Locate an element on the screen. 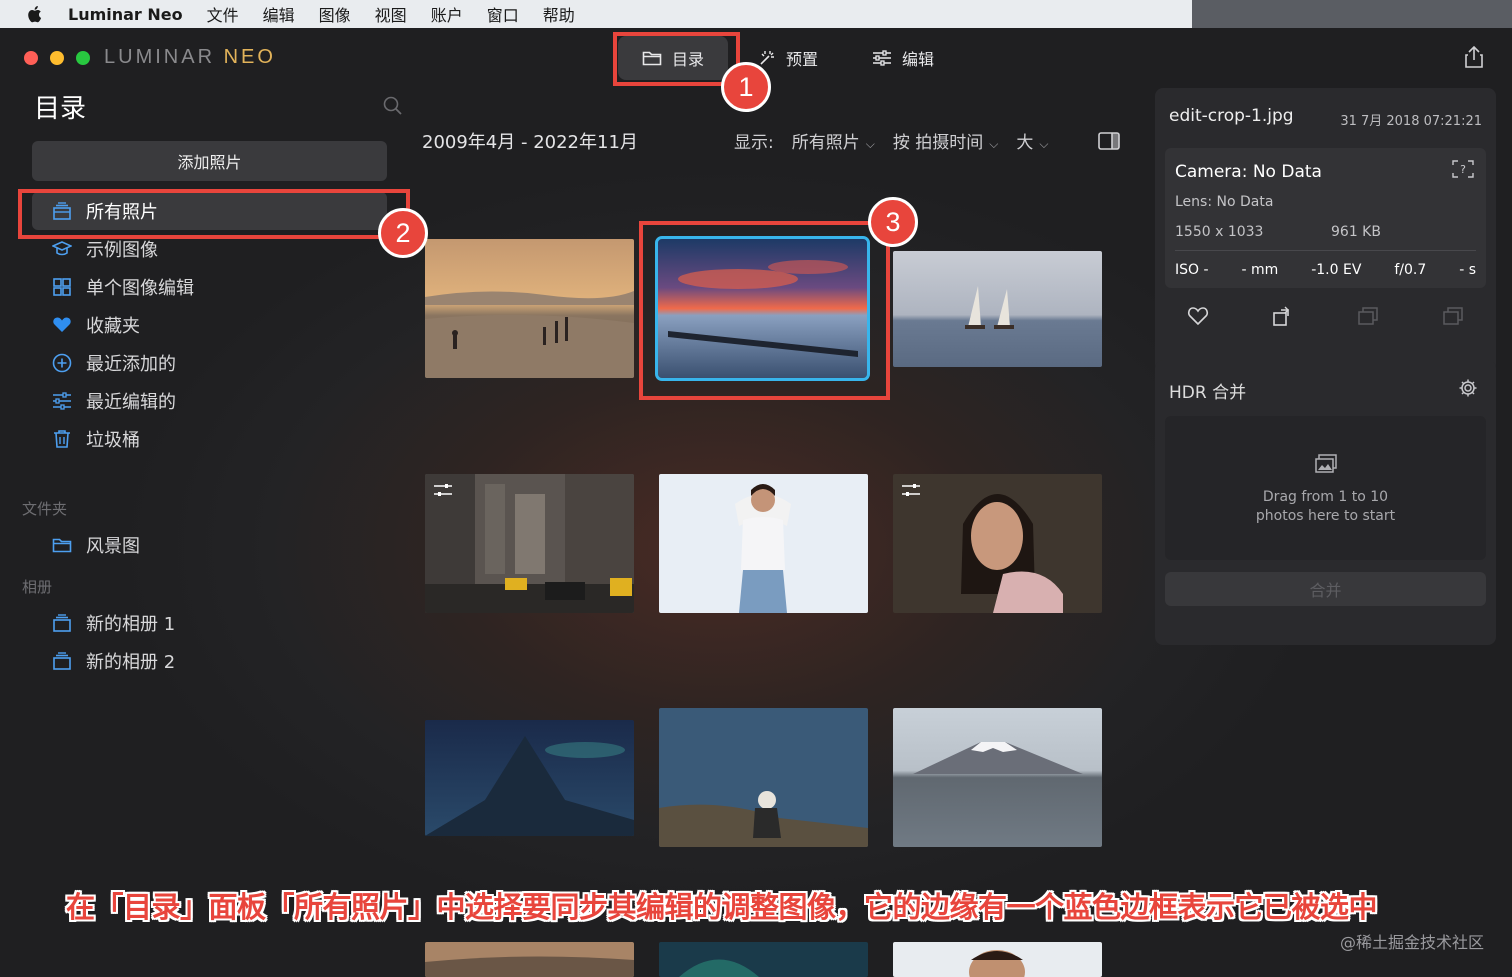 Image resolution: width=1512 pixels, height=977 pixels. file-name: edit-crop-1.jpg is located at coordinates (1231, 116).